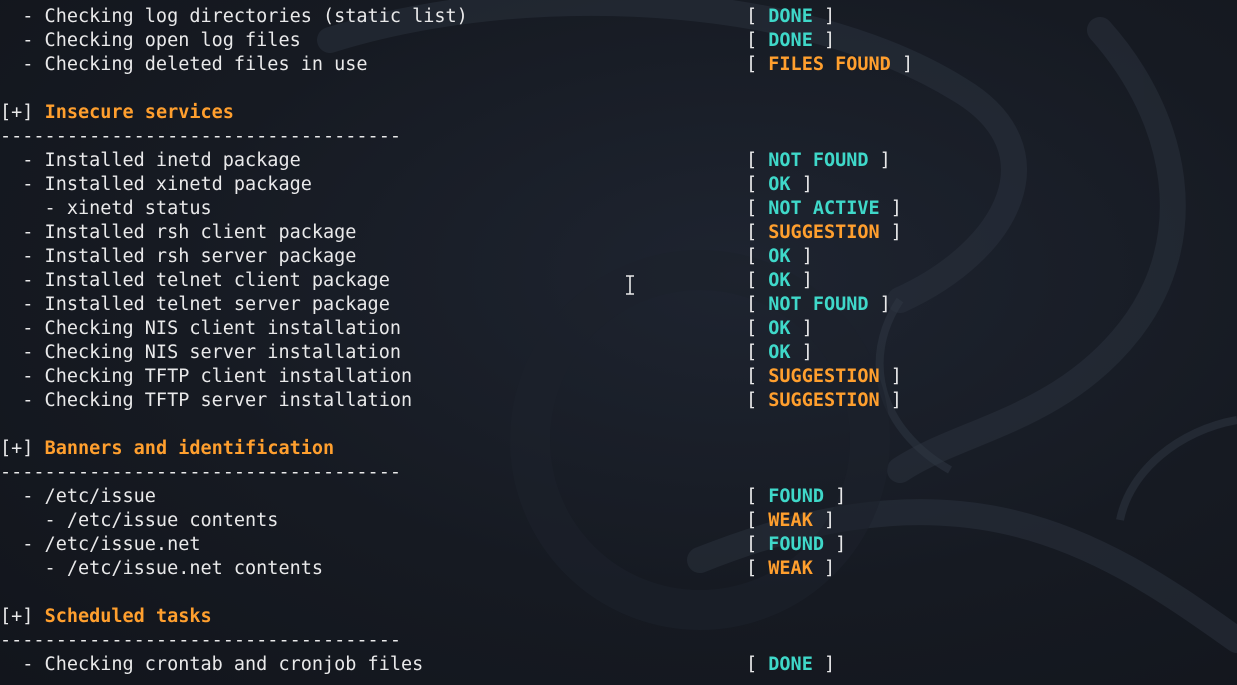 This screenshot has height=685, width=1237. What do you see at coordinates (150, 40) in the screenshot?
I see `check-label: - Checking open log files` at bounding box center [150, 40].